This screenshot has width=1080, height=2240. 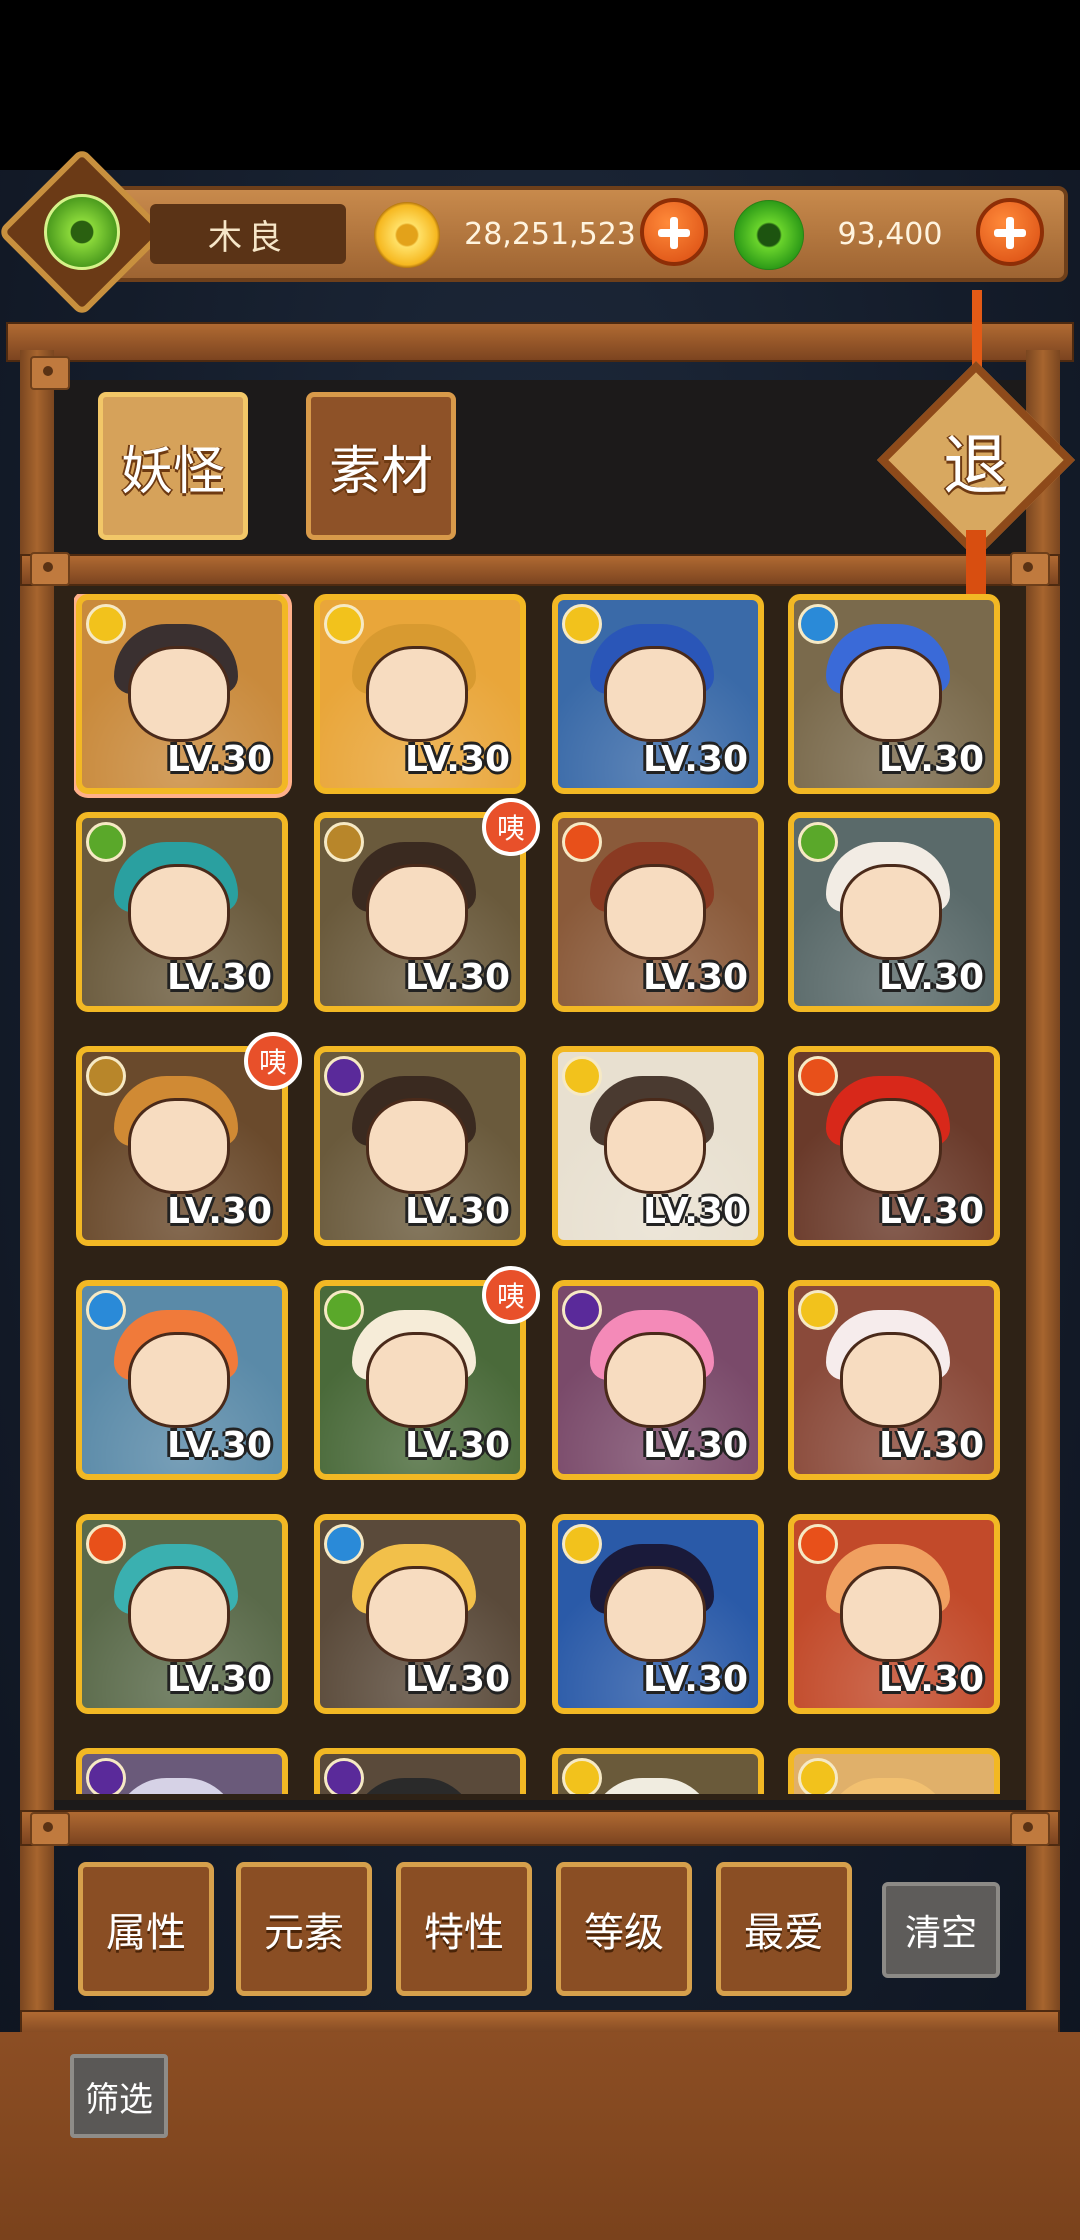 What do you see at coordinates (173, 466) in the screenshot?
I see `tab-yokai: 妖怪` at bounding box center [173, 466].